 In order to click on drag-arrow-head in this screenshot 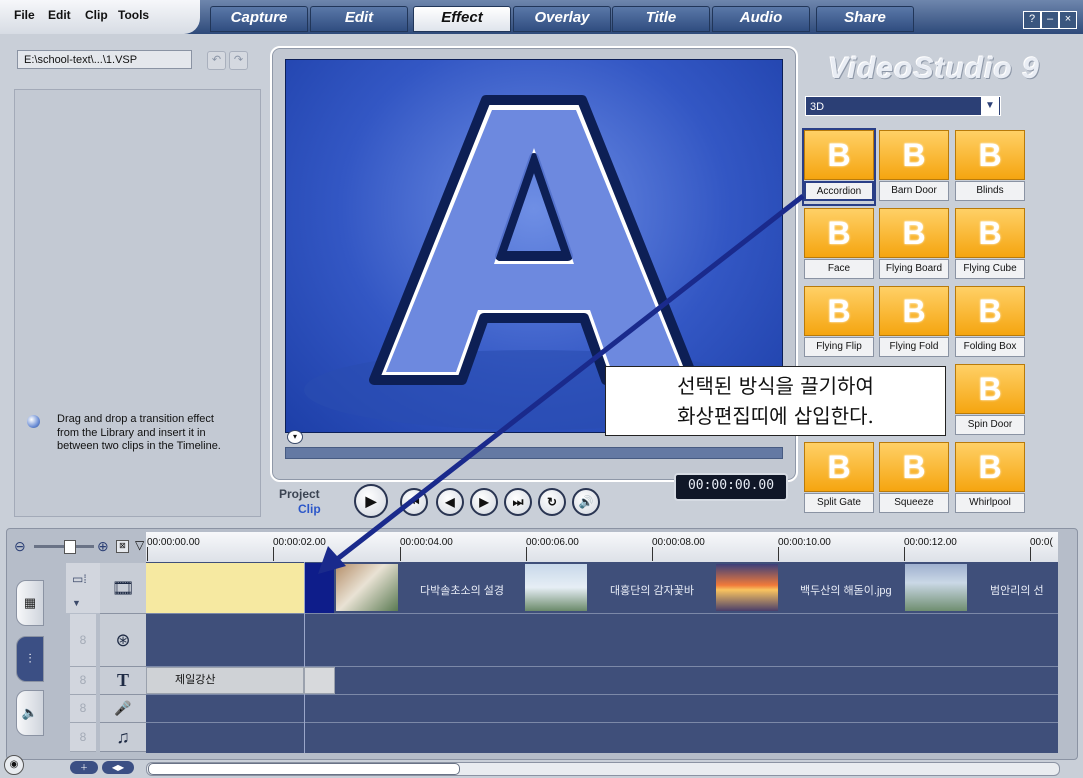, I will do `click(332, 560)`.